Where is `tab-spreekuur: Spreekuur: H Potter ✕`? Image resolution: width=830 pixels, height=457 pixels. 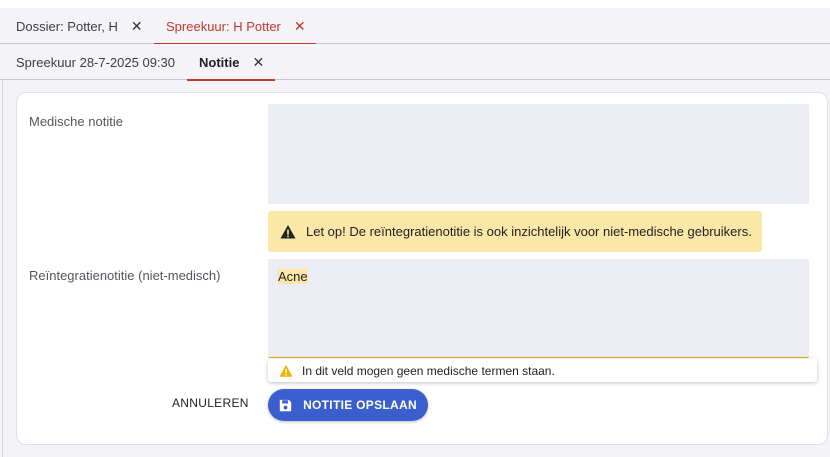 tab-spreekuur: Spreekuur: H Potter ✕ is located at coordinates (235, 26).